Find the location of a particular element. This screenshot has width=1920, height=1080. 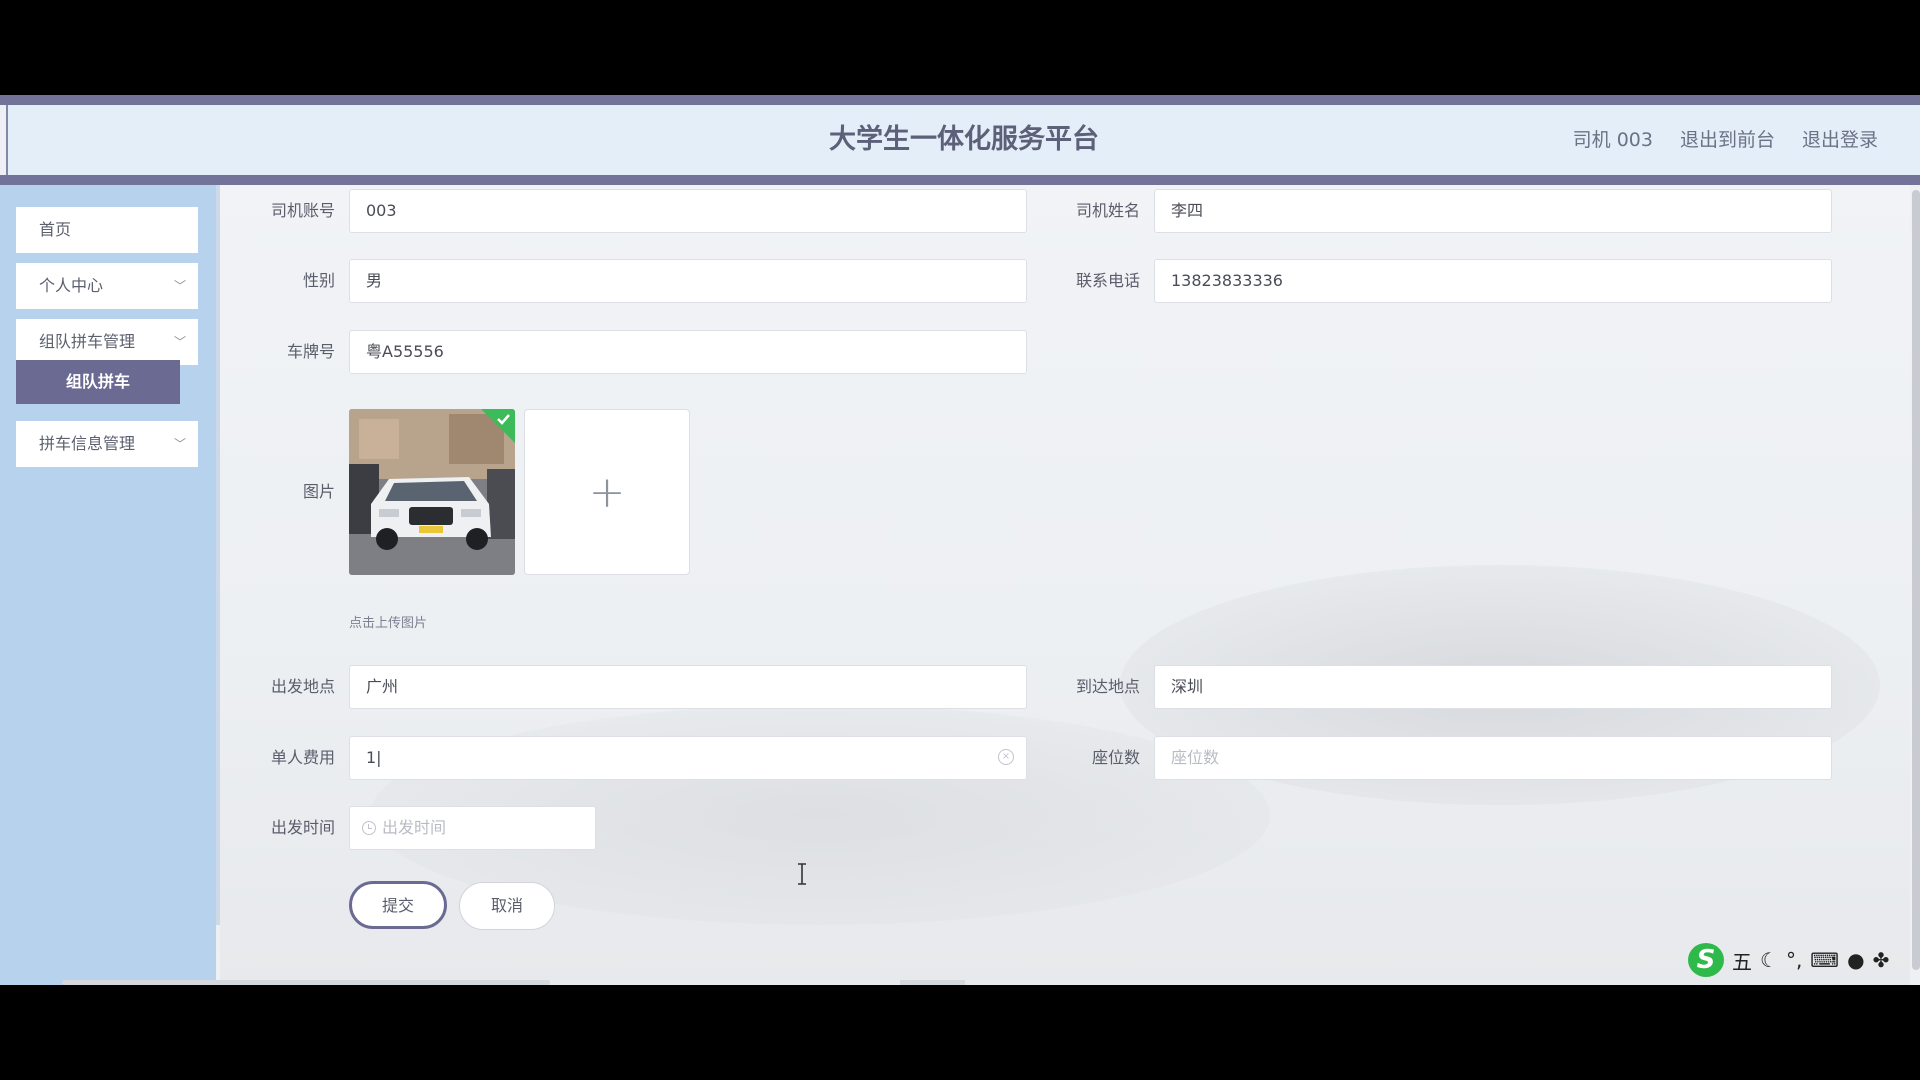

driver-account-label: 司机账号 is located at coordinates (302, 210).